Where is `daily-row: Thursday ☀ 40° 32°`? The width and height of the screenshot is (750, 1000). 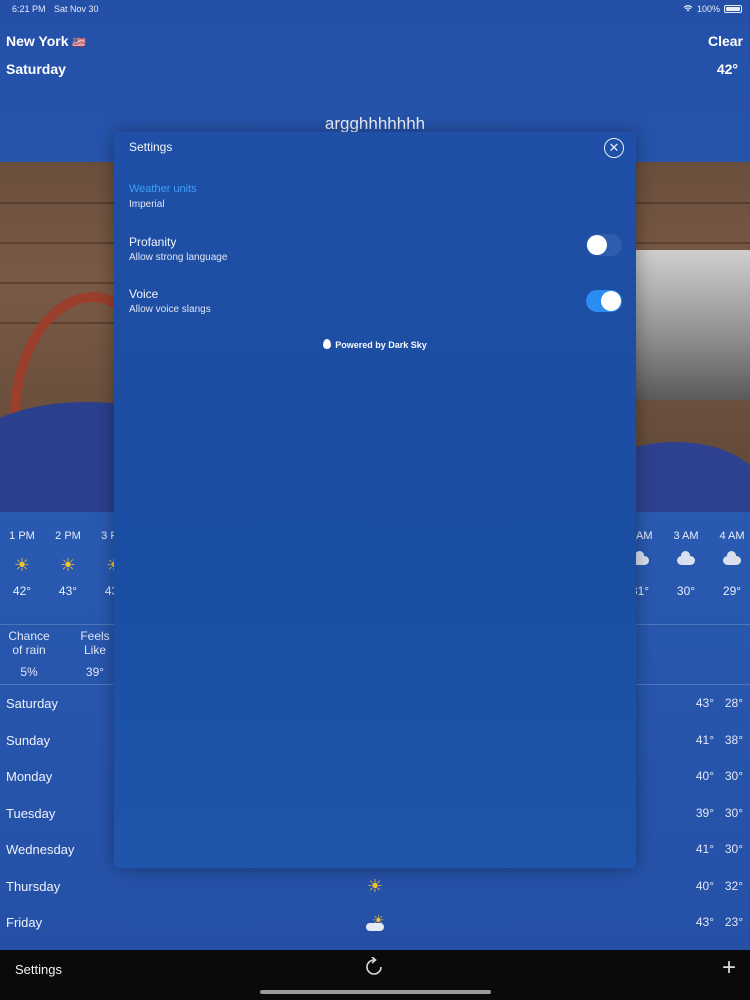
daily-row: Thursday ☀ 40° 32° is located at coordinates (375, 887).